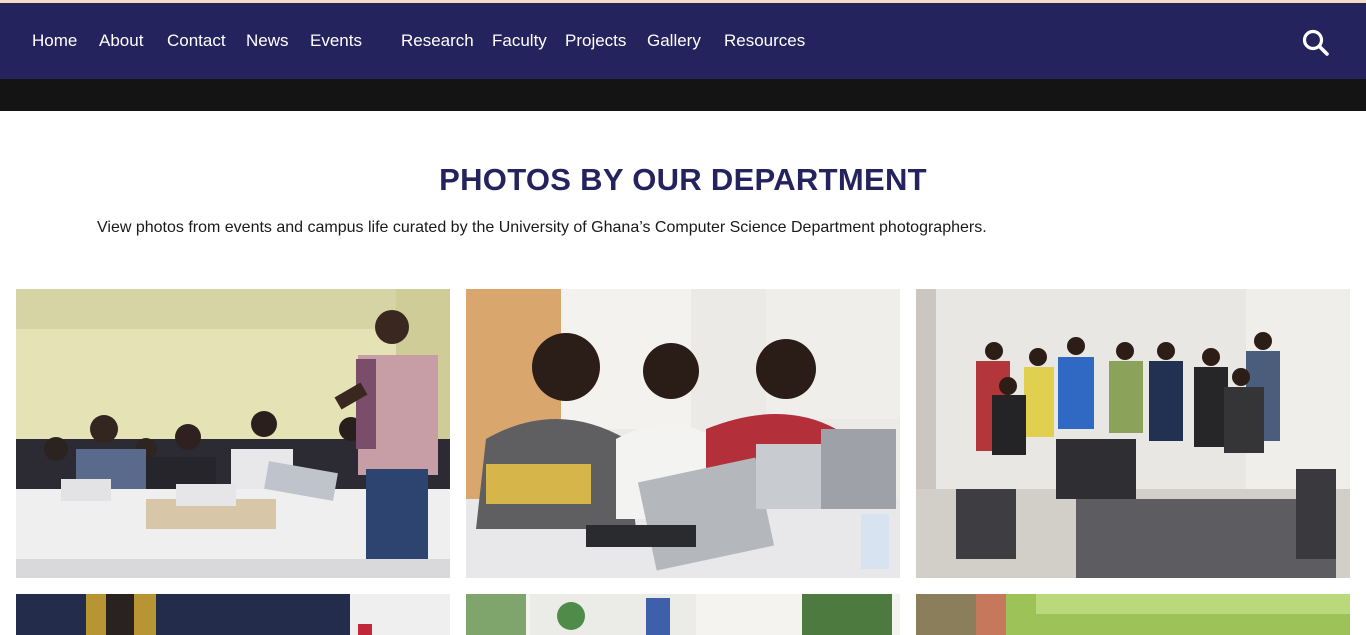 The height and width of the screenshot is (635, 1366). Describe the element at coordinates (1316, 43) in the screenshot. I see `search-icon` at that location.